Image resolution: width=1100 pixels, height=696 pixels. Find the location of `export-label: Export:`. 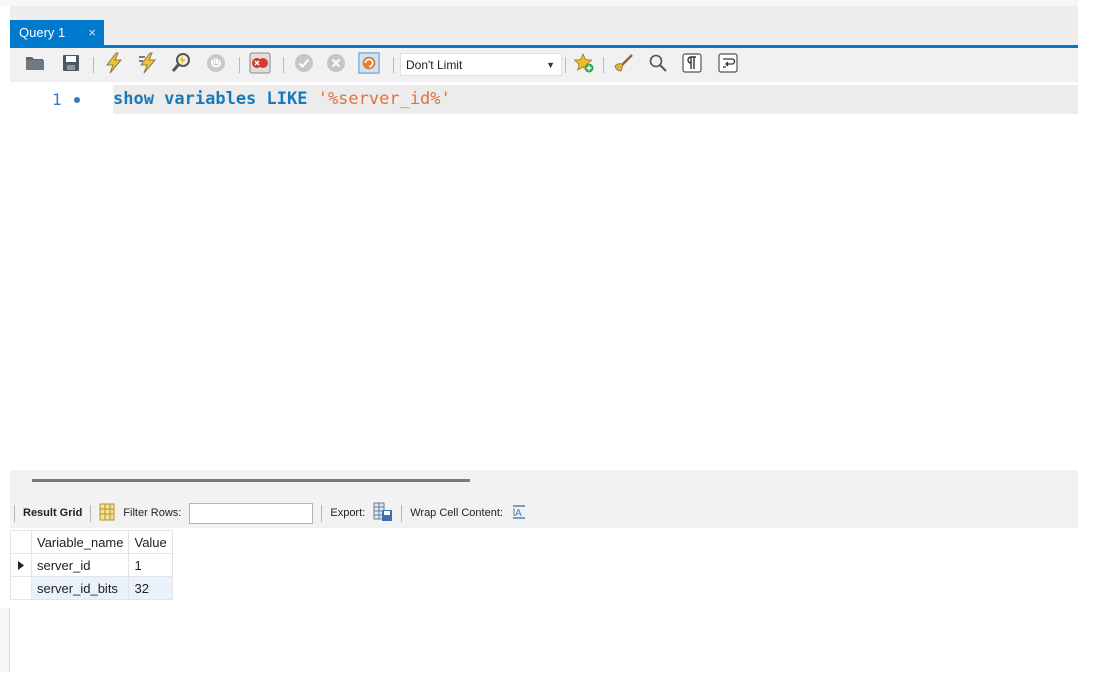

export-label: Export: is located at coordinates (348, 513).